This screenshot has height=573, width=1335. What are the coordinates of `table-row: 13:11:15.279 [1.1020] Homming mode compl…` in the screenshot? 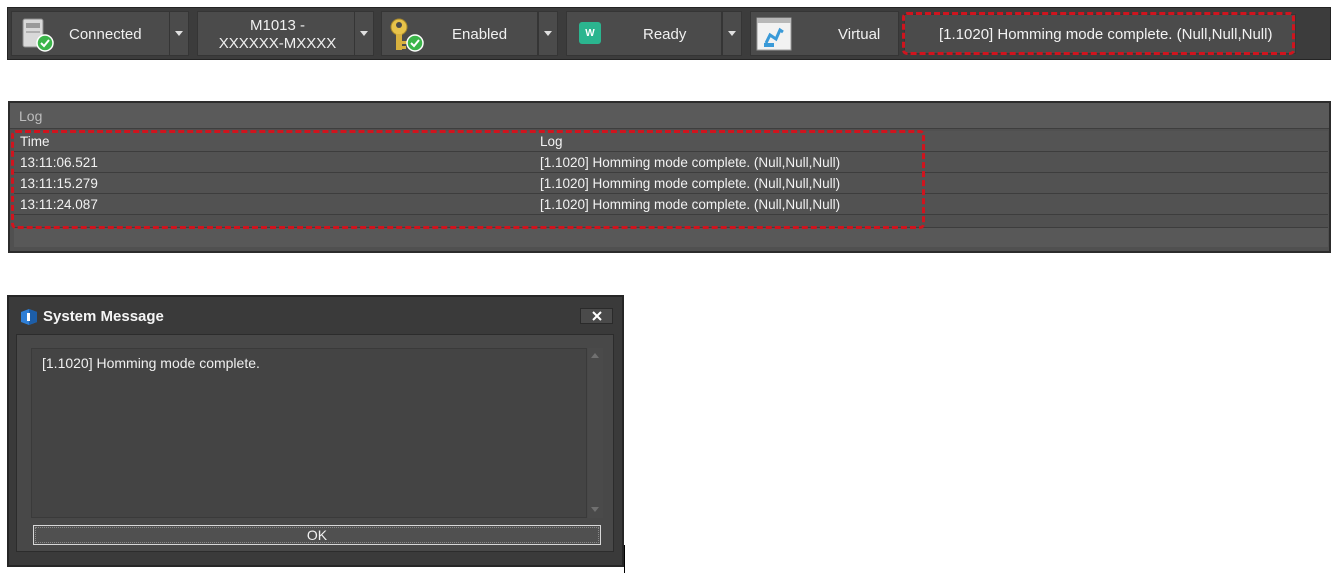 It's located at (671, 183).